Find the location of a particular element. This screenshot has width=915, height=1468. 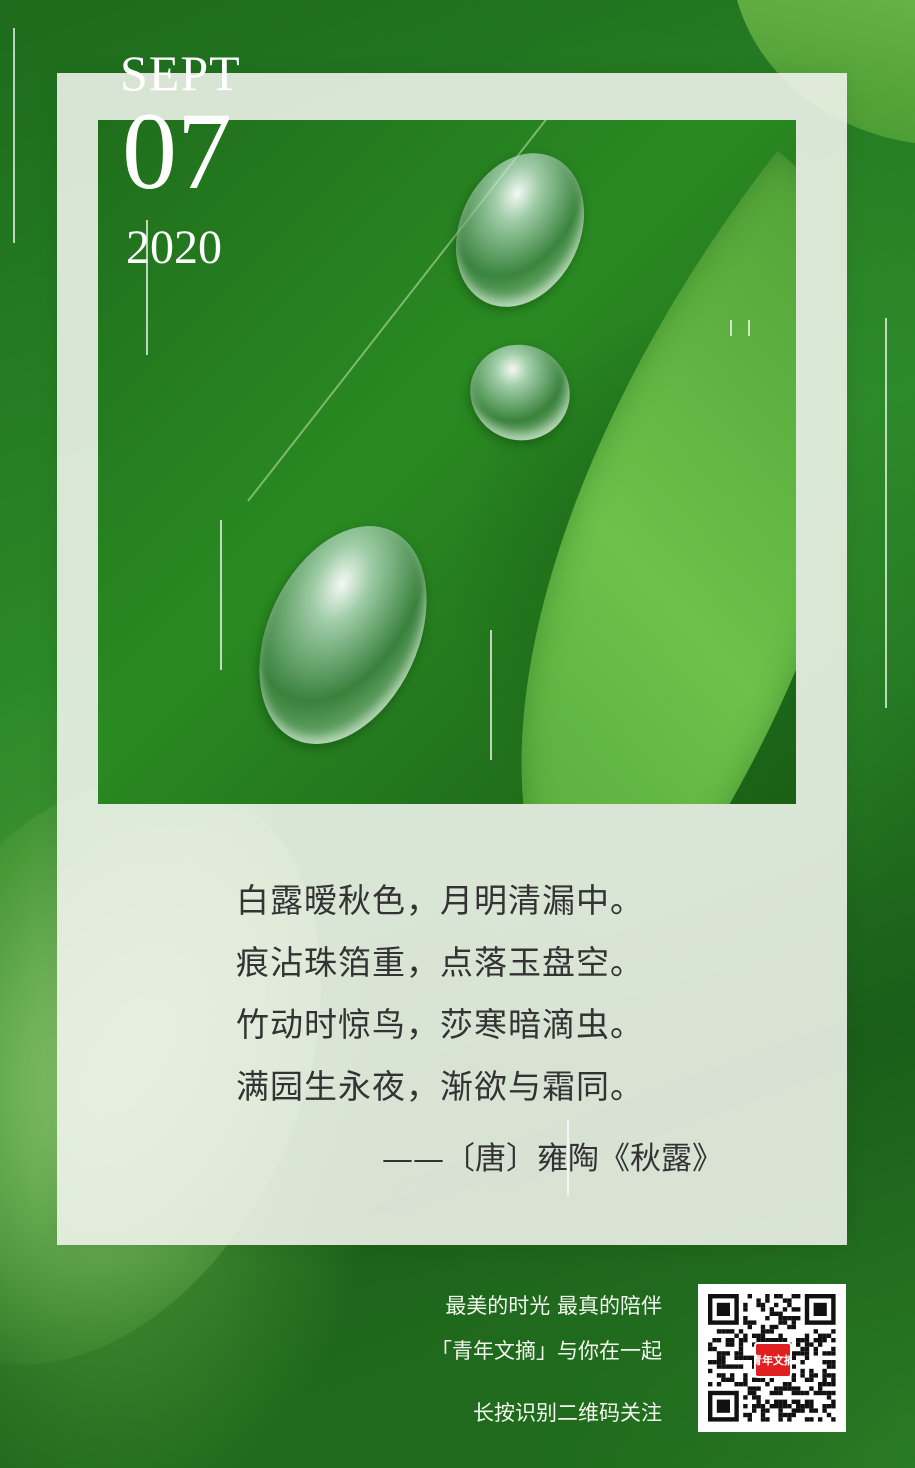

poem-line: 痕沾珠箔重，点落玉盘空。 is located at coordinates (440, 962).